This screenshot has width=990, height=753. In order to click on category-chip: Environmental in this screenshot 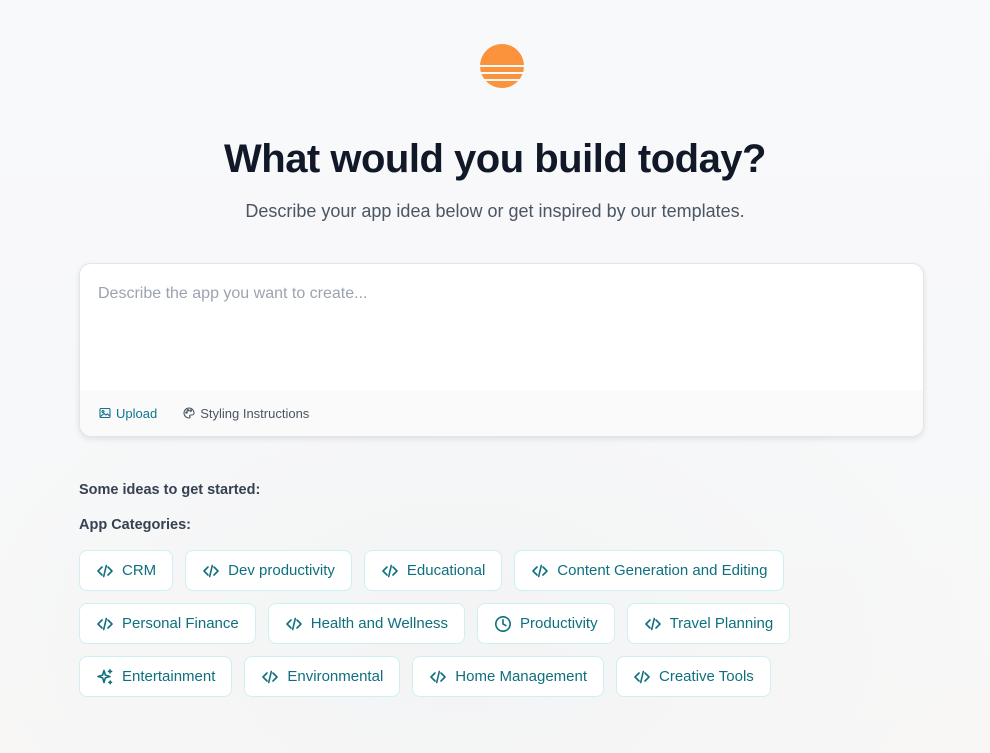, I will do `click(322, 676)`.